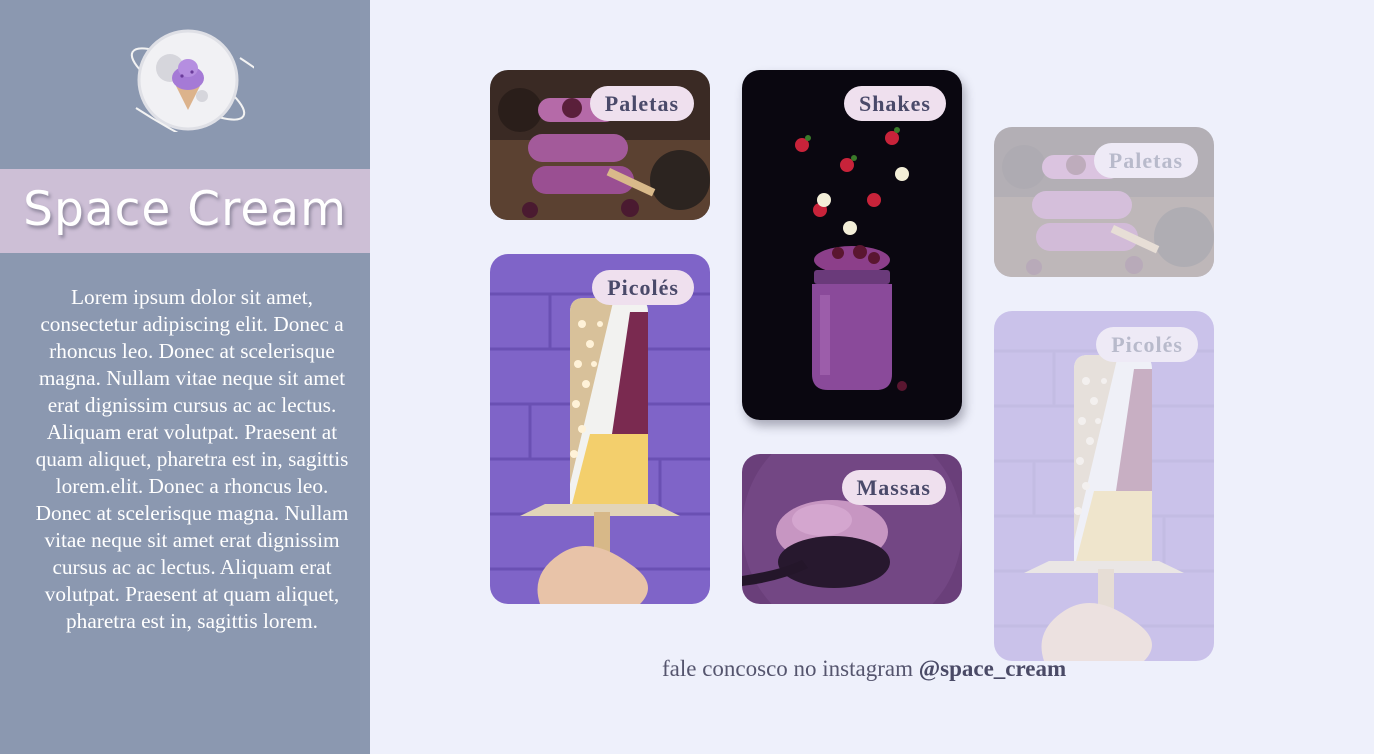 The image size is (1374, 754). I want to click on footer-text: fale concosco no instagram, so click(787, 668).